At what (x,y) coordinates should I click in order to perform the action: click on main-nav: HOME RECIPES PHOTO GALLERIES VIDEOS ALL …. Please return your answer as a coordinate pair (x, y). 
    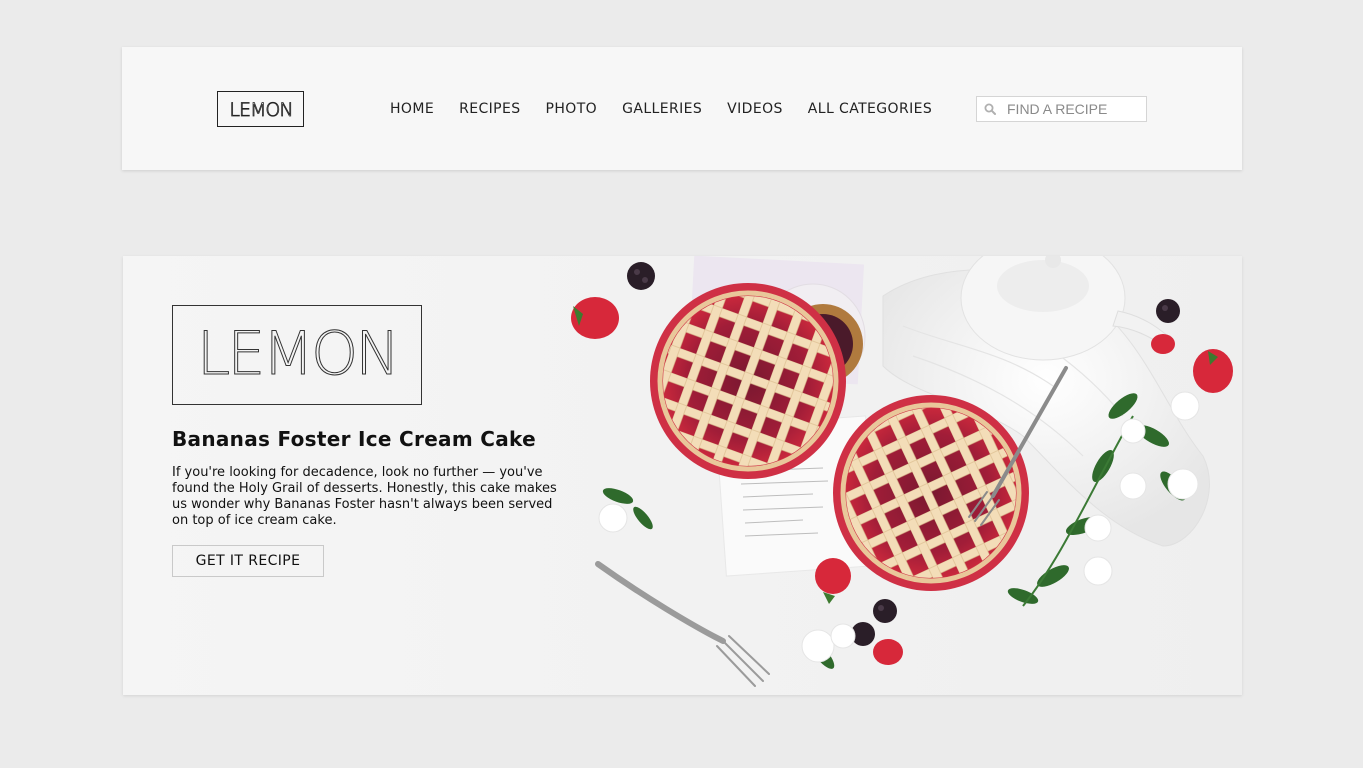
    Looking at the image, I should click on (661, 109).